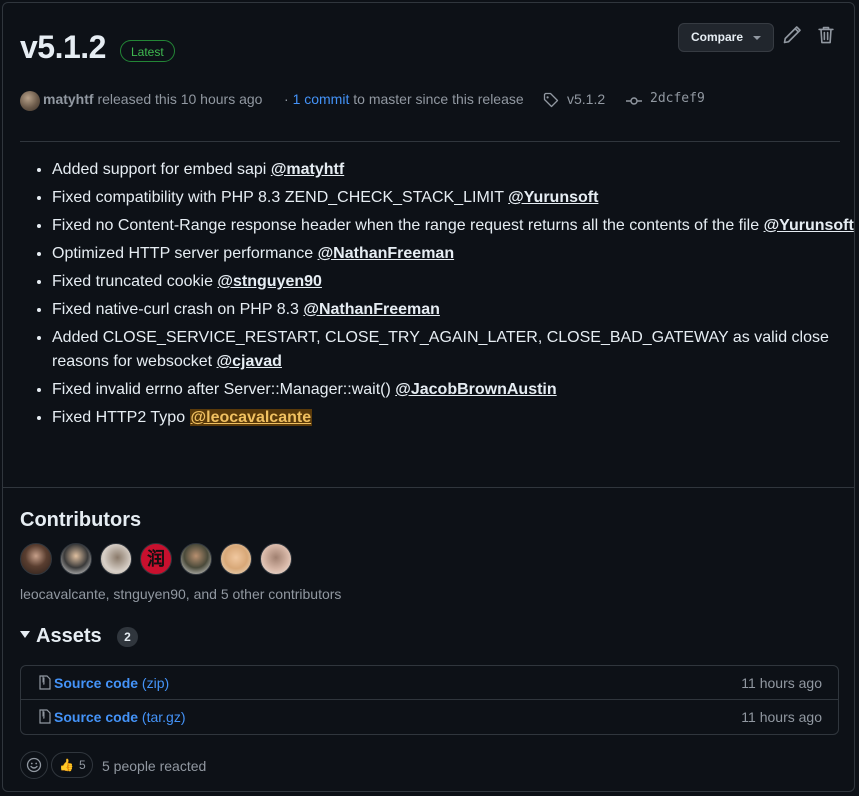 This screenshot has width=859, height=796. I want to click on assets-toggle: Assets, so click(61, 636).